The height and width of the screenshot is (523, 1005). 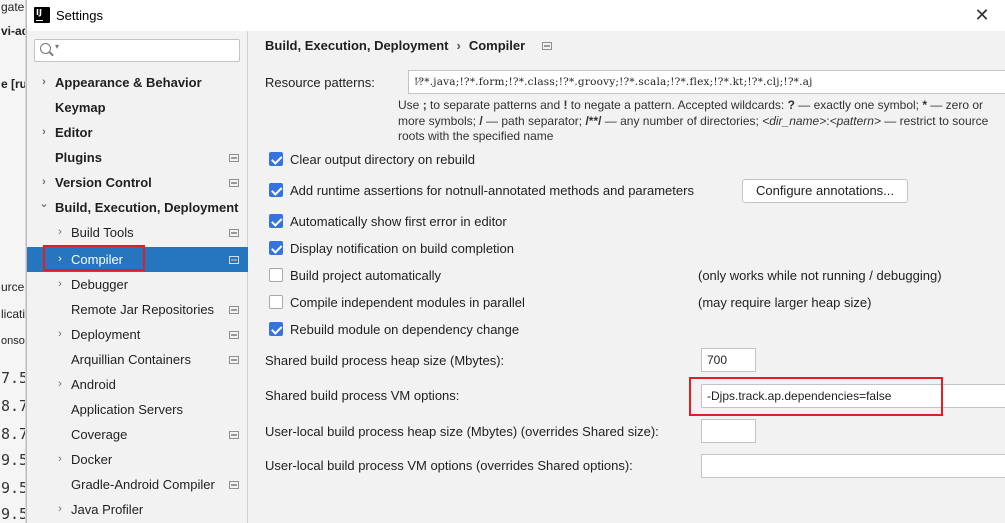 What do you see at coordinates (137, 384) in the screenshot?
I see `tree-item-android: › Android` at bounding box center [137, 384].